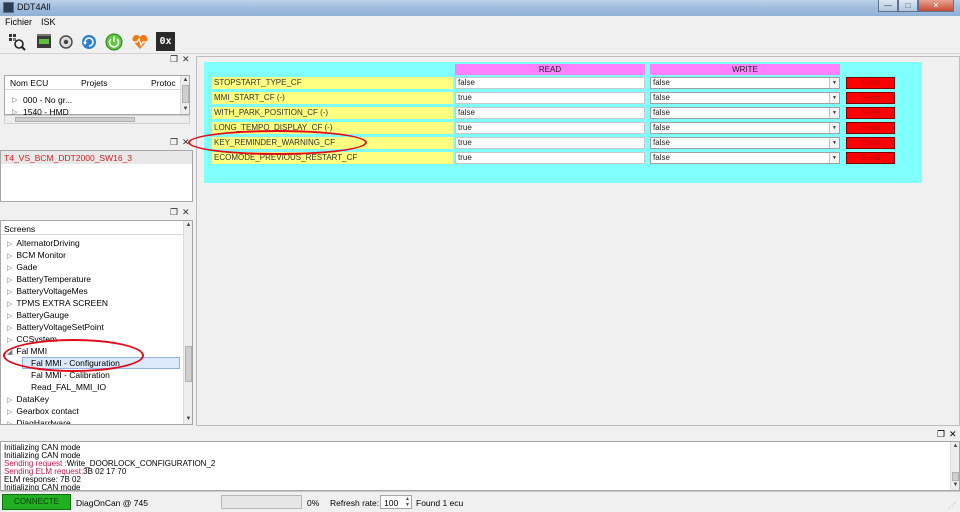 The width and height of the screenshot is (960, 512). Describe the element at coordinates (550, 143) in the screenshot. I see `read-value: true` at that location.